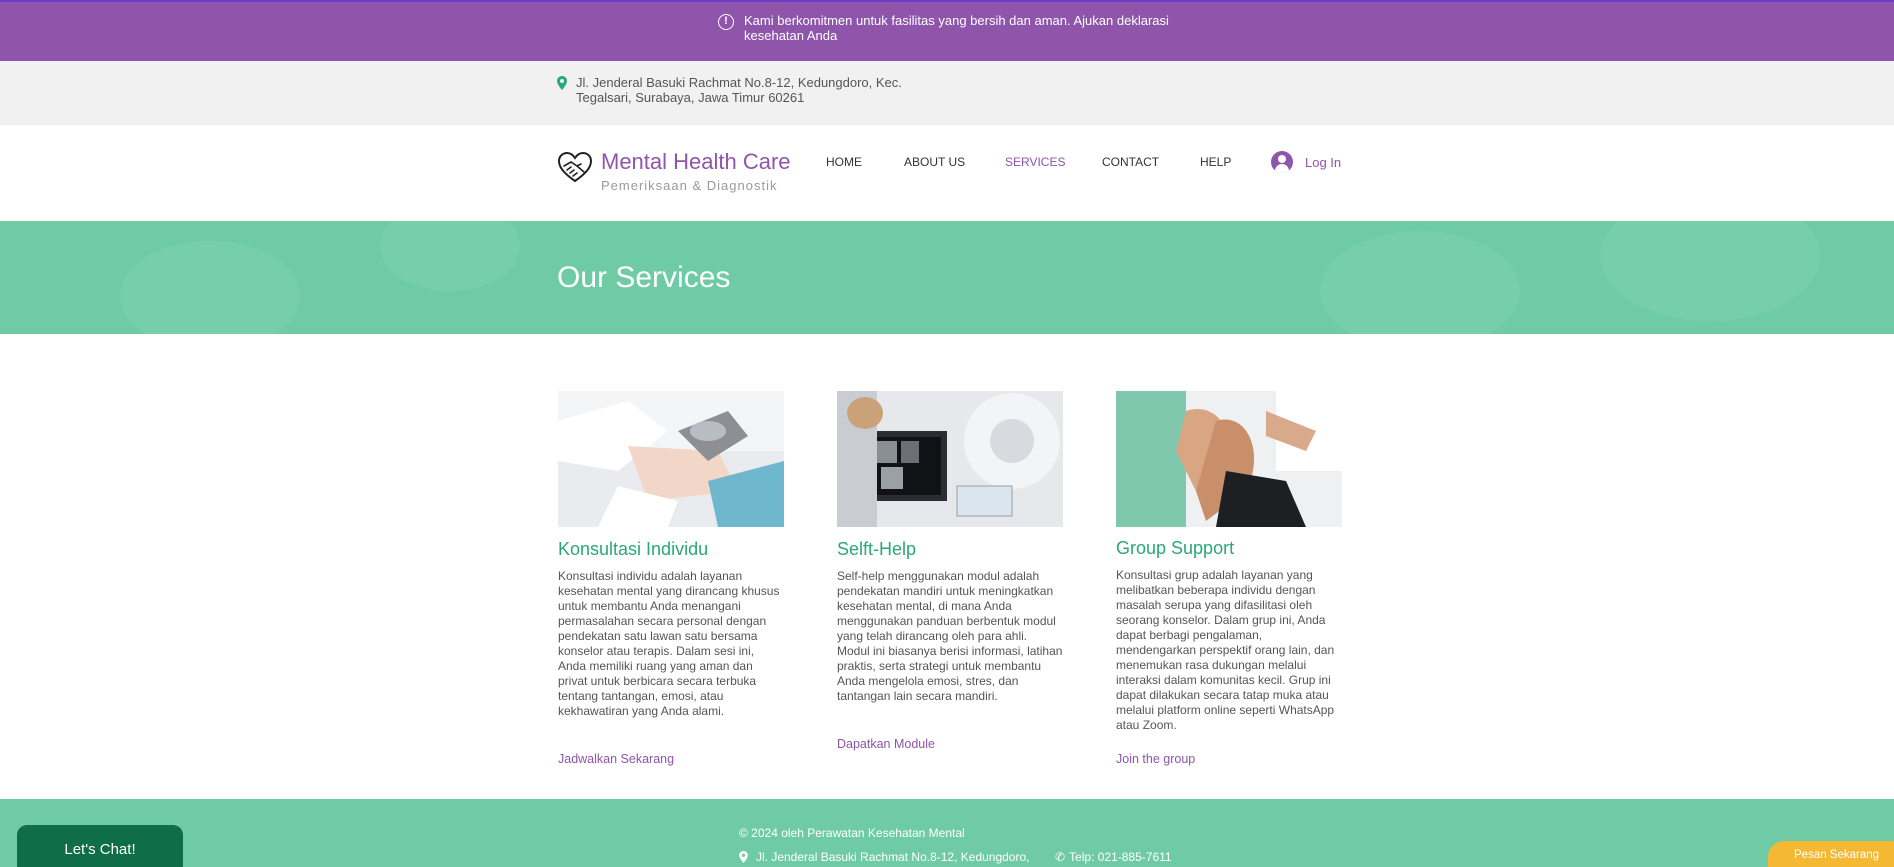  I want to click on login-button: Log In, so click(1306, 162).